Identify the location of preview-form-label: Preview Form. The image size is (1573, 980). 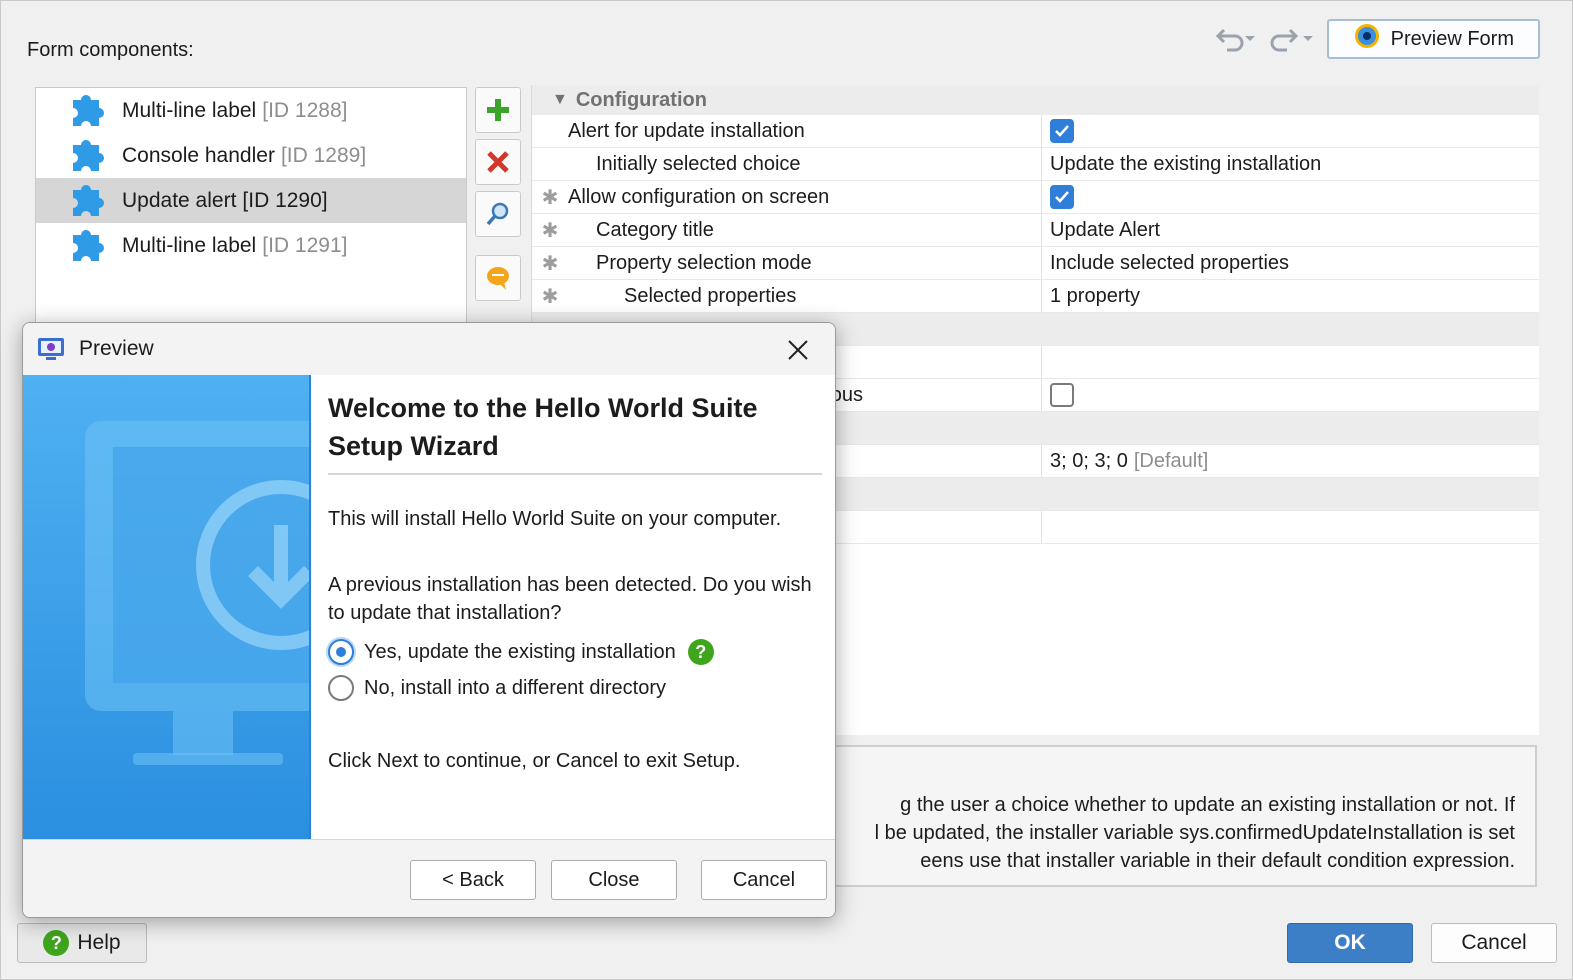
(1452, 38).